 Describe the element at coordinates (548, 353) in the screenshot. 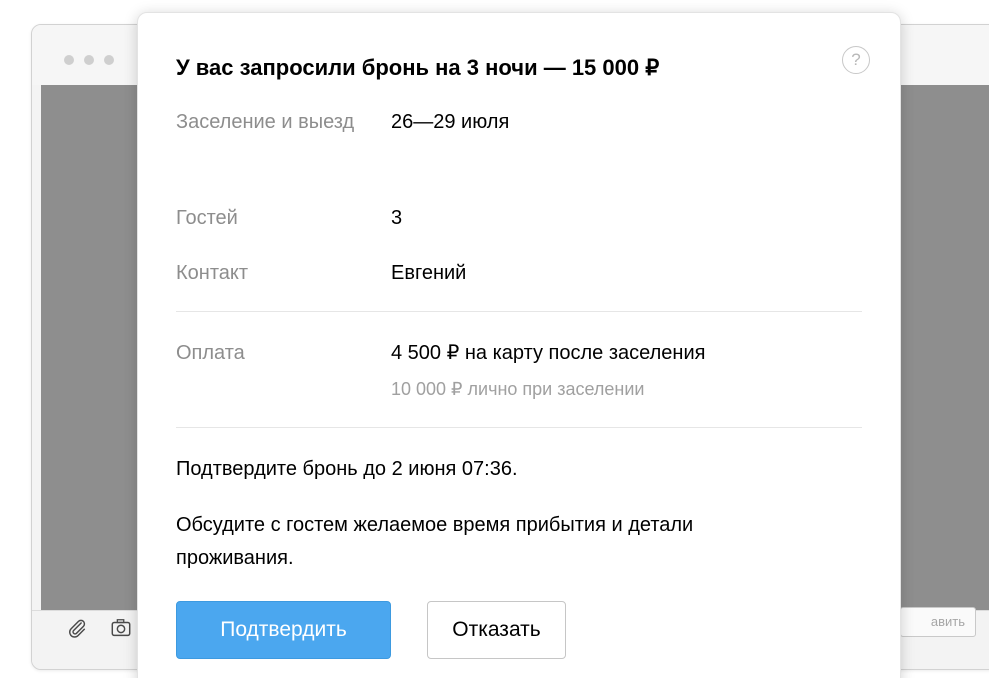

I see `payment-value: 4 500 ₽ на карту после заселения` at that location.